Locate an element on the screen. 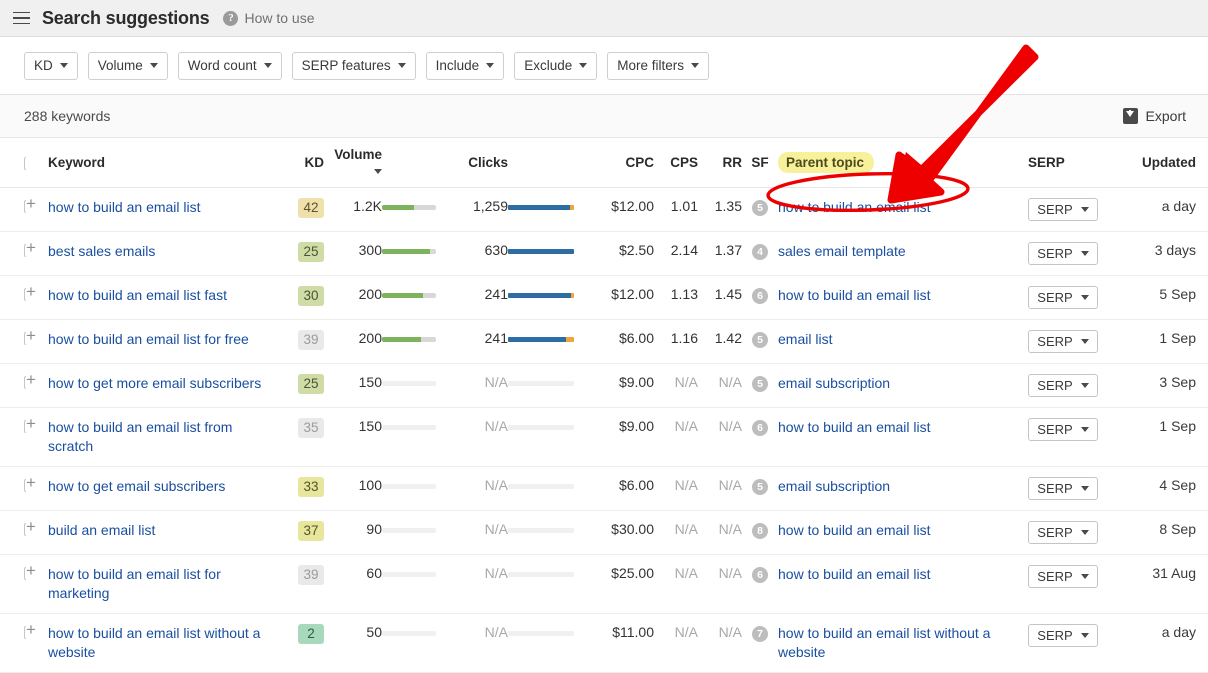  filter-word-count-label: Word count is located at coordinates (222, 65).